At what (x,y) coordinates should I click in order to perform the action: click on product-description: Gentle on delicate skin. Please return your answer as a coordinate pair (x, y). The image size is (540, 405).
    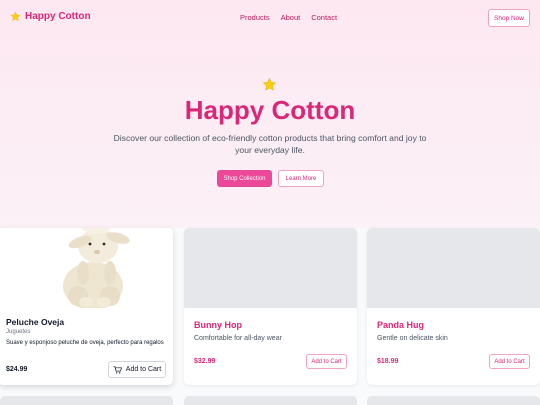
    Looking at the image, I should click on (412, 338).